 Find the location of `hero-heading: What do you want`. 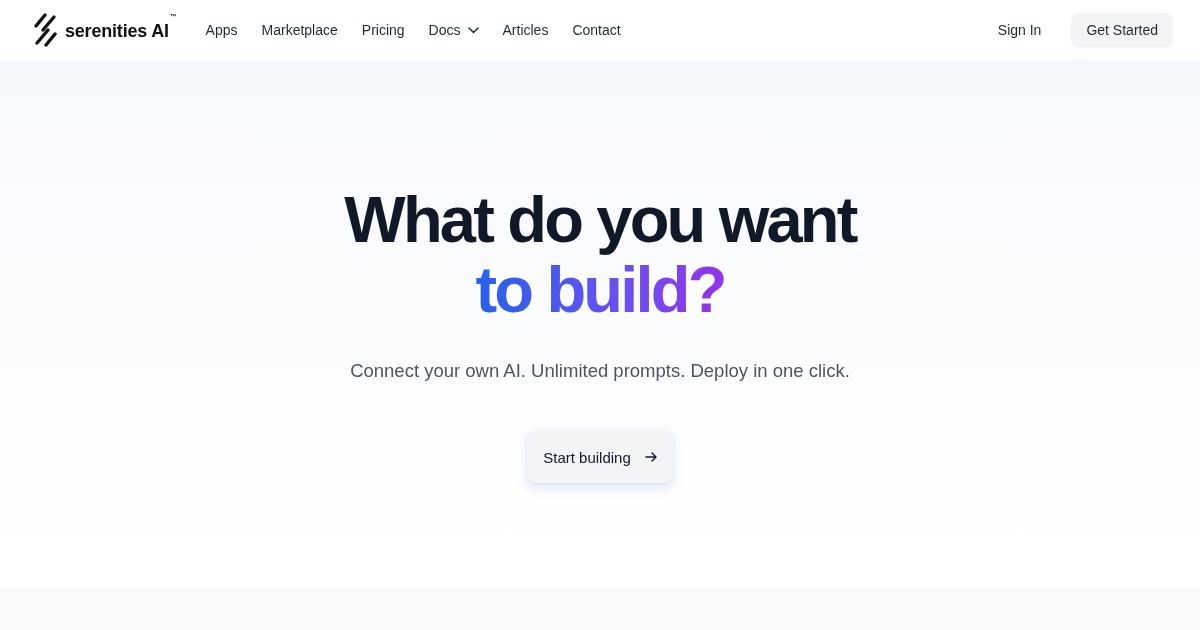

hero-heading: What do you want is located at coordinates (600, 220).